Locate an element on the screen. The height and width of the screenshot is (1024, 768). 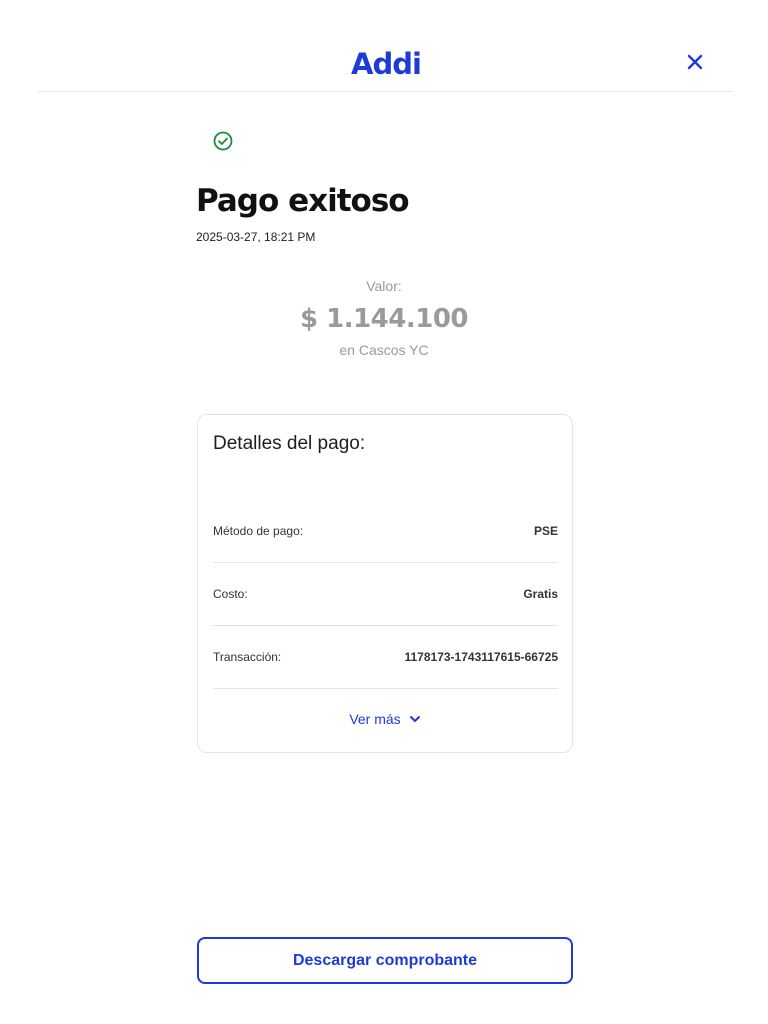
svg-text: Addi is located at coordinates (386, 63).